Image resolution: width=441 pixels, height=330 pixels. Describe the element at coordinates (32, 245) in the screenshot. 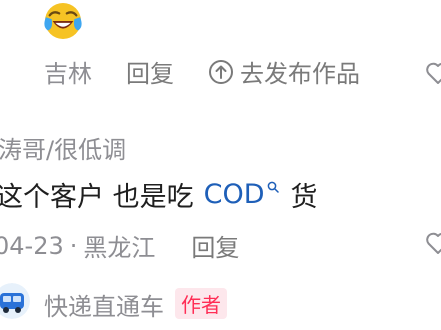

I see `comment-date: 04-23` at that location.